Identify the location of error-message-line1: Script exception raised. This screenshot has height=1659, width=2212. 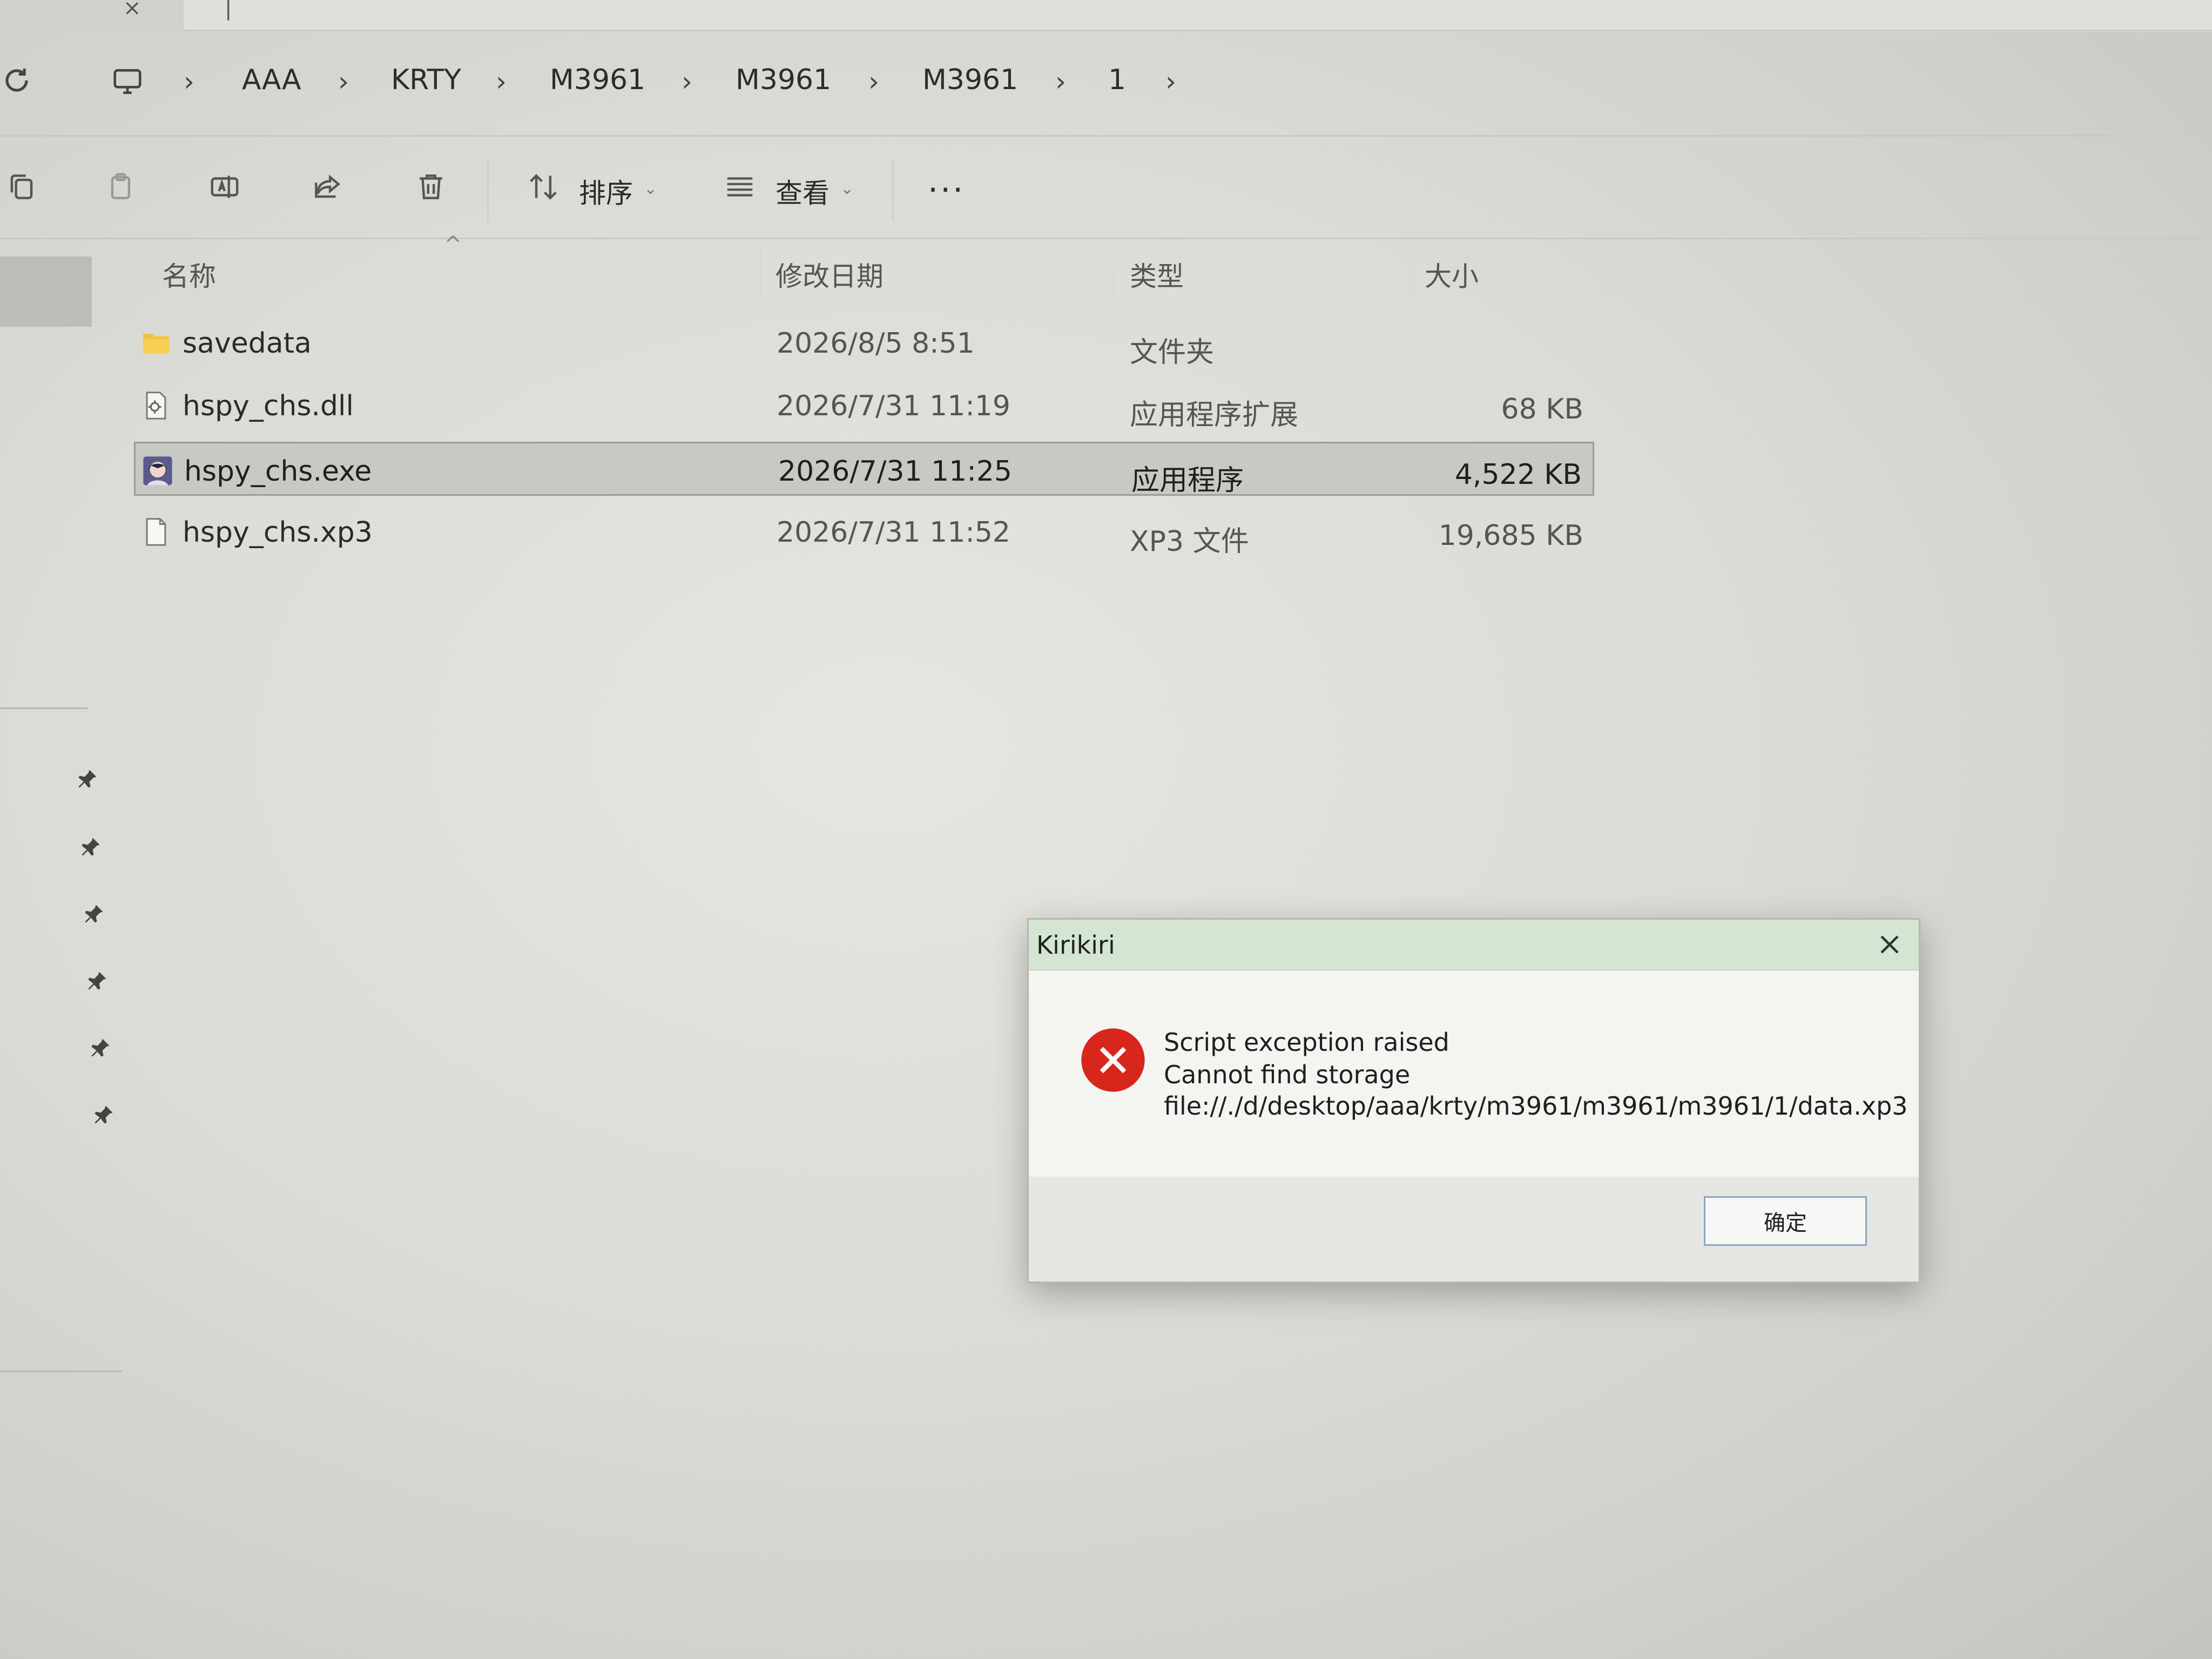
(1306, 1042).